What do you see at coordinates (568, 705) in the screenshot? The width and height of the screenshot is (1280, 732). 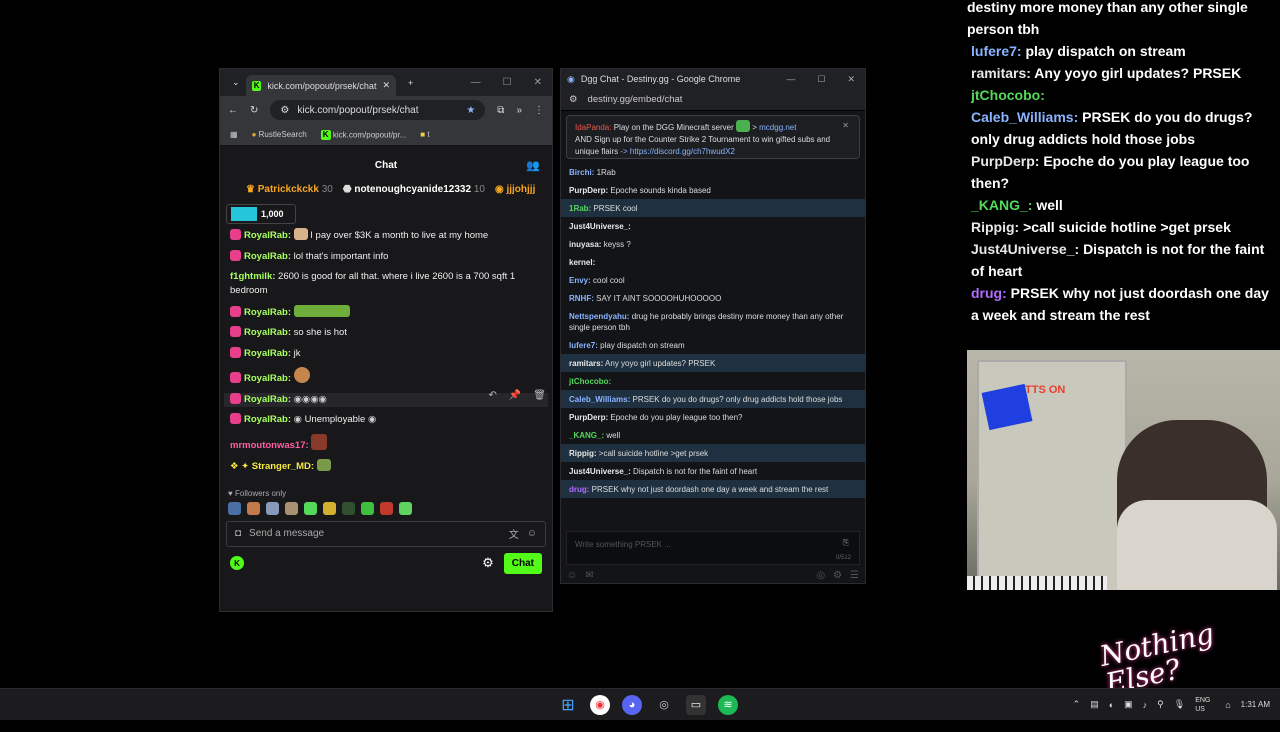 I see `start-menu-icon: ⊞` at bounding box center [568, 705].